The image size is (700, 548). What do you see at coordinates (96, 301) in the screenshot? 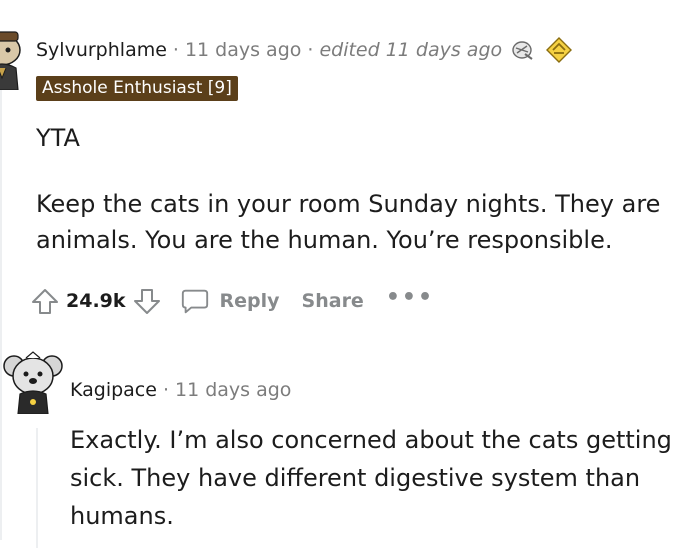
I see `vote-score: 24.9k` at bounding box center [96, 301].